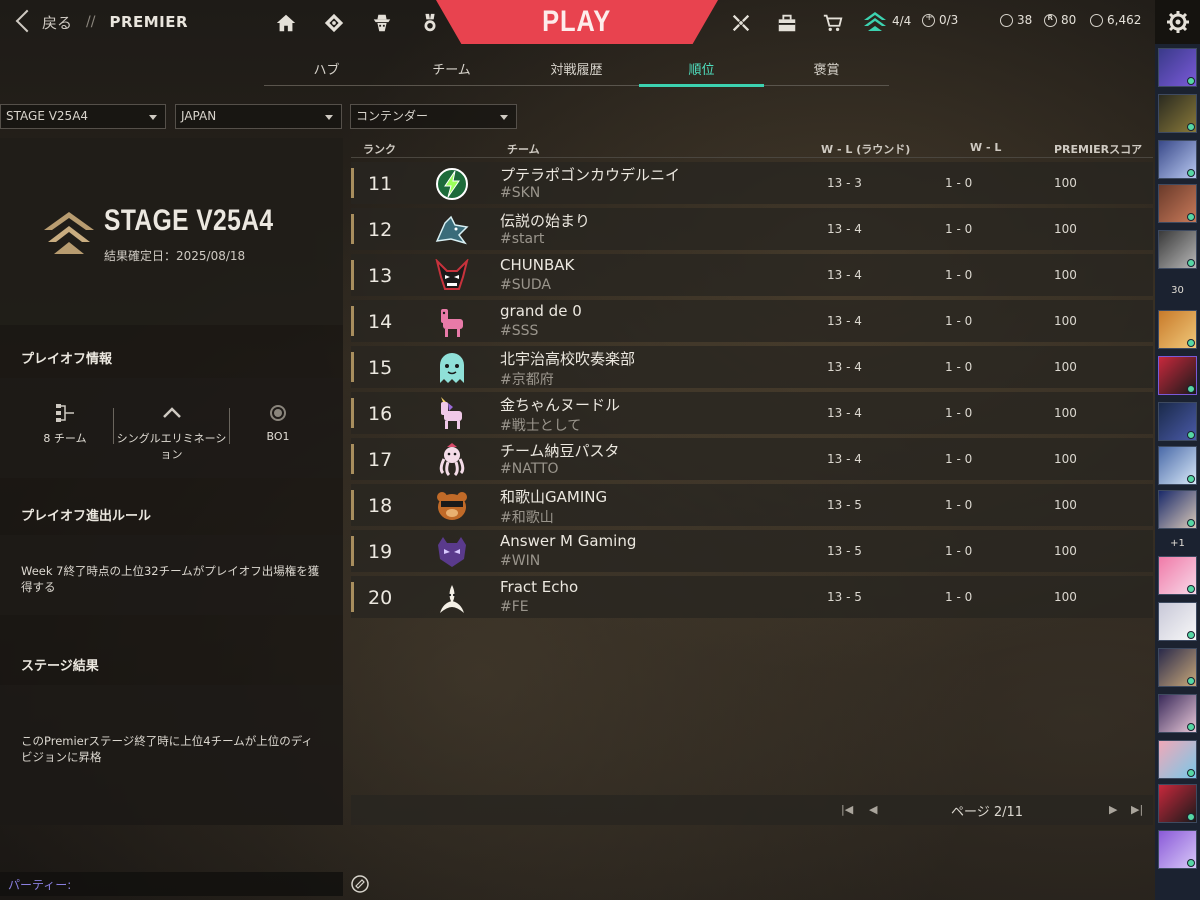  What do you see at coordinates (170, 885) in the screenshot?
I see `party-chat-input: パーティー:` at bounding box center [170, 885].